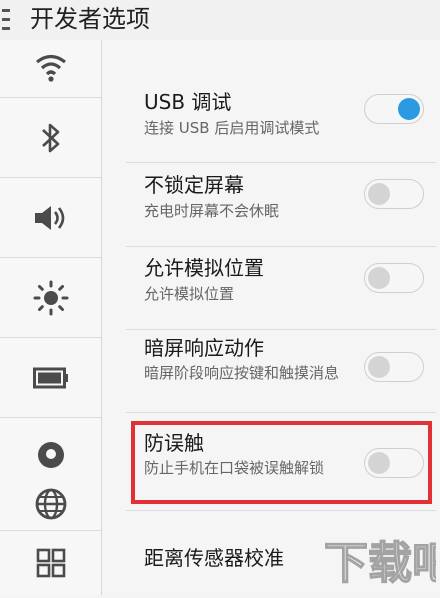 This screenshot has width=440, height=598. What do you see at coordinates (50, 454) in the screenshot?
I see `location-icon` at bounding box center [50, 454].